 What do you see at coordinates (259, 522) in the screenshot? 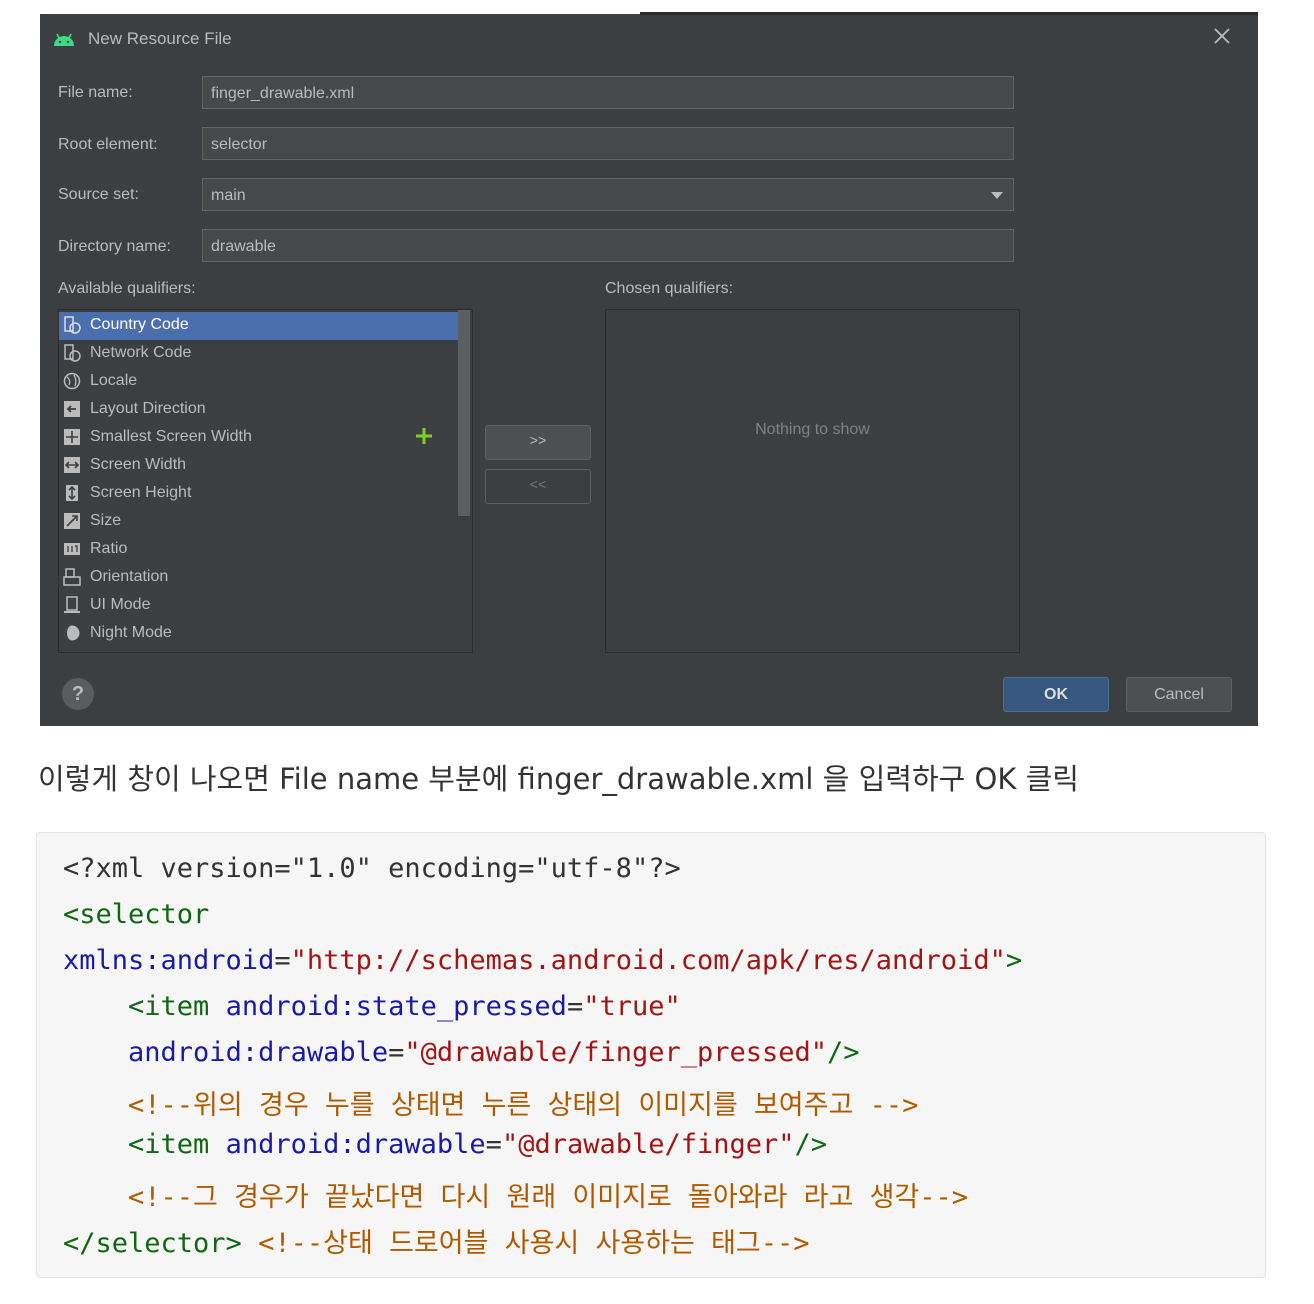
I see `qualifier-item-size: Size` at bounding box center [259, 522].